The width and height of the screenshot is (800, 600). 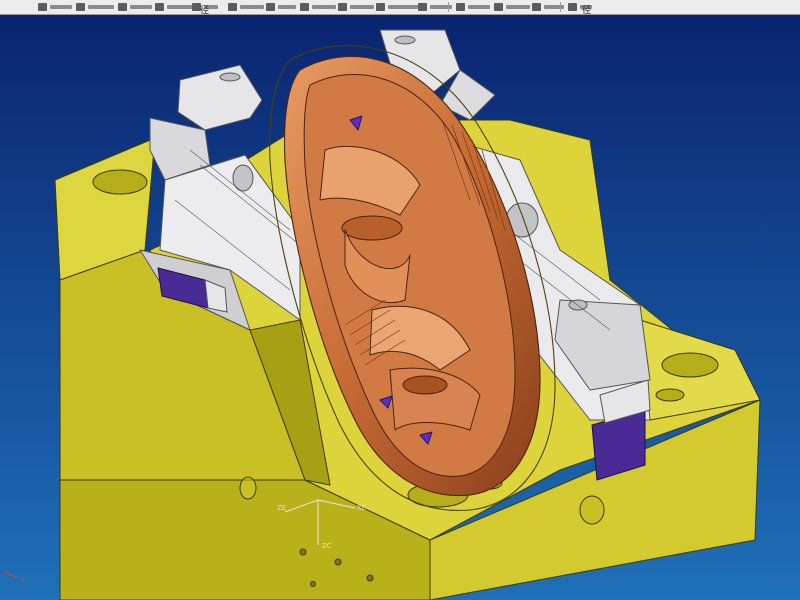 What do you see at coordinates (327, 546) in the screenshot?
I see `triad-label-zc: ZC` at bounding box center [327, 546].